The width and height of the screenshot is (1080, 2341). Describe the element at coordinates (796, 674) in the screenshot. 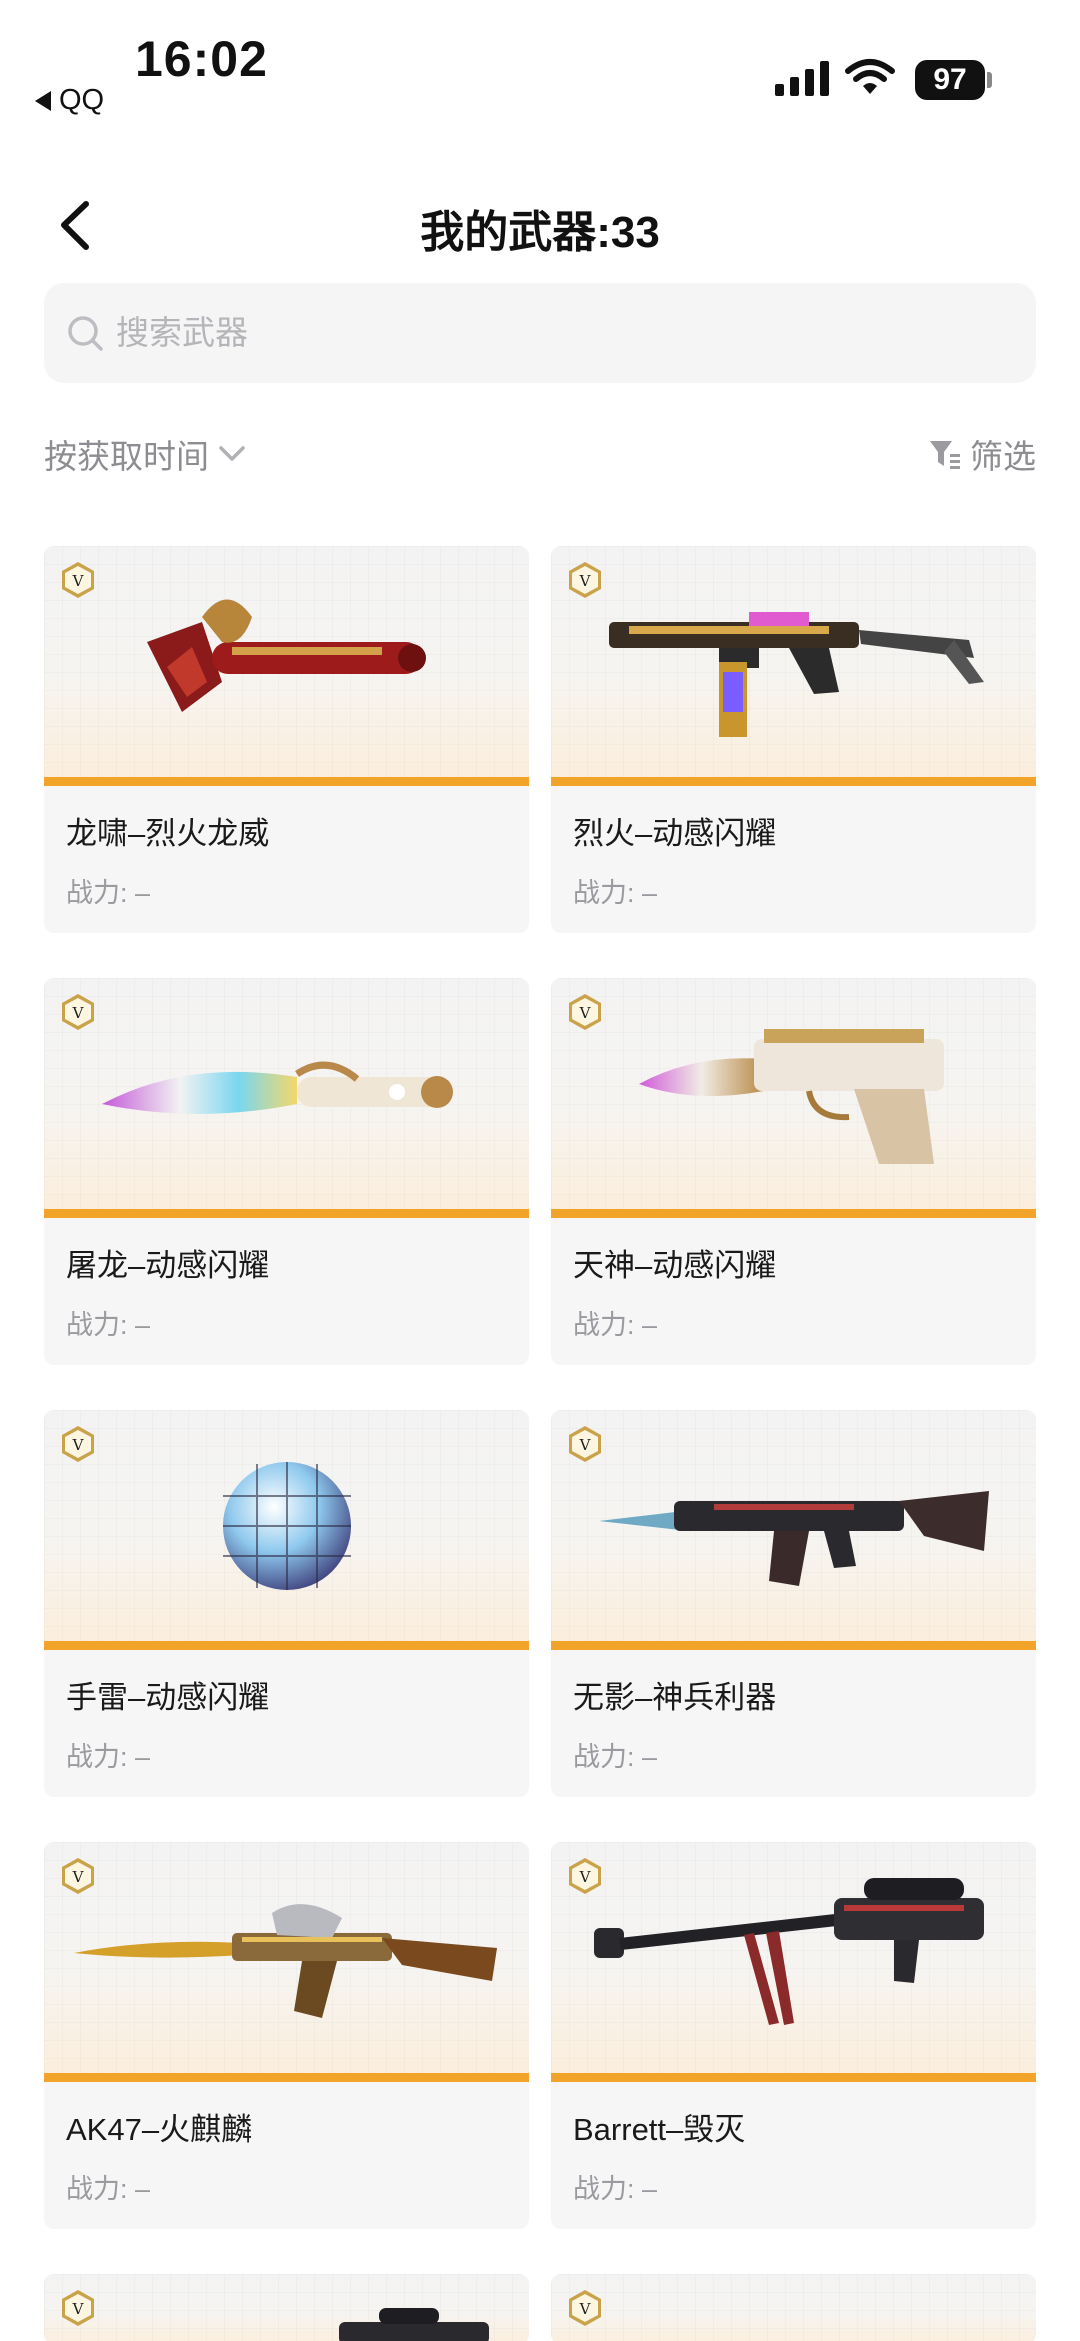

I see `smg-icon` at that location.